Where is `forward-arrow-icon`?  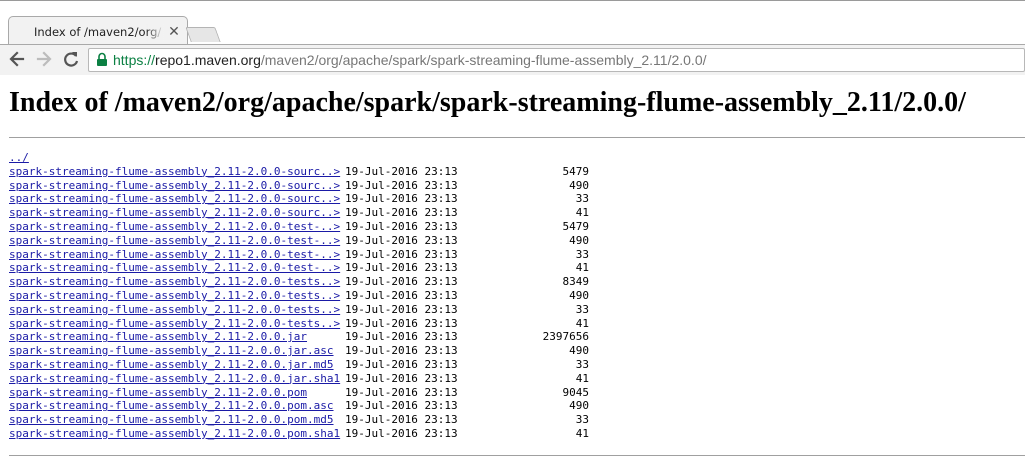
forward-arrow-icon is located at coordinates (44, 59).